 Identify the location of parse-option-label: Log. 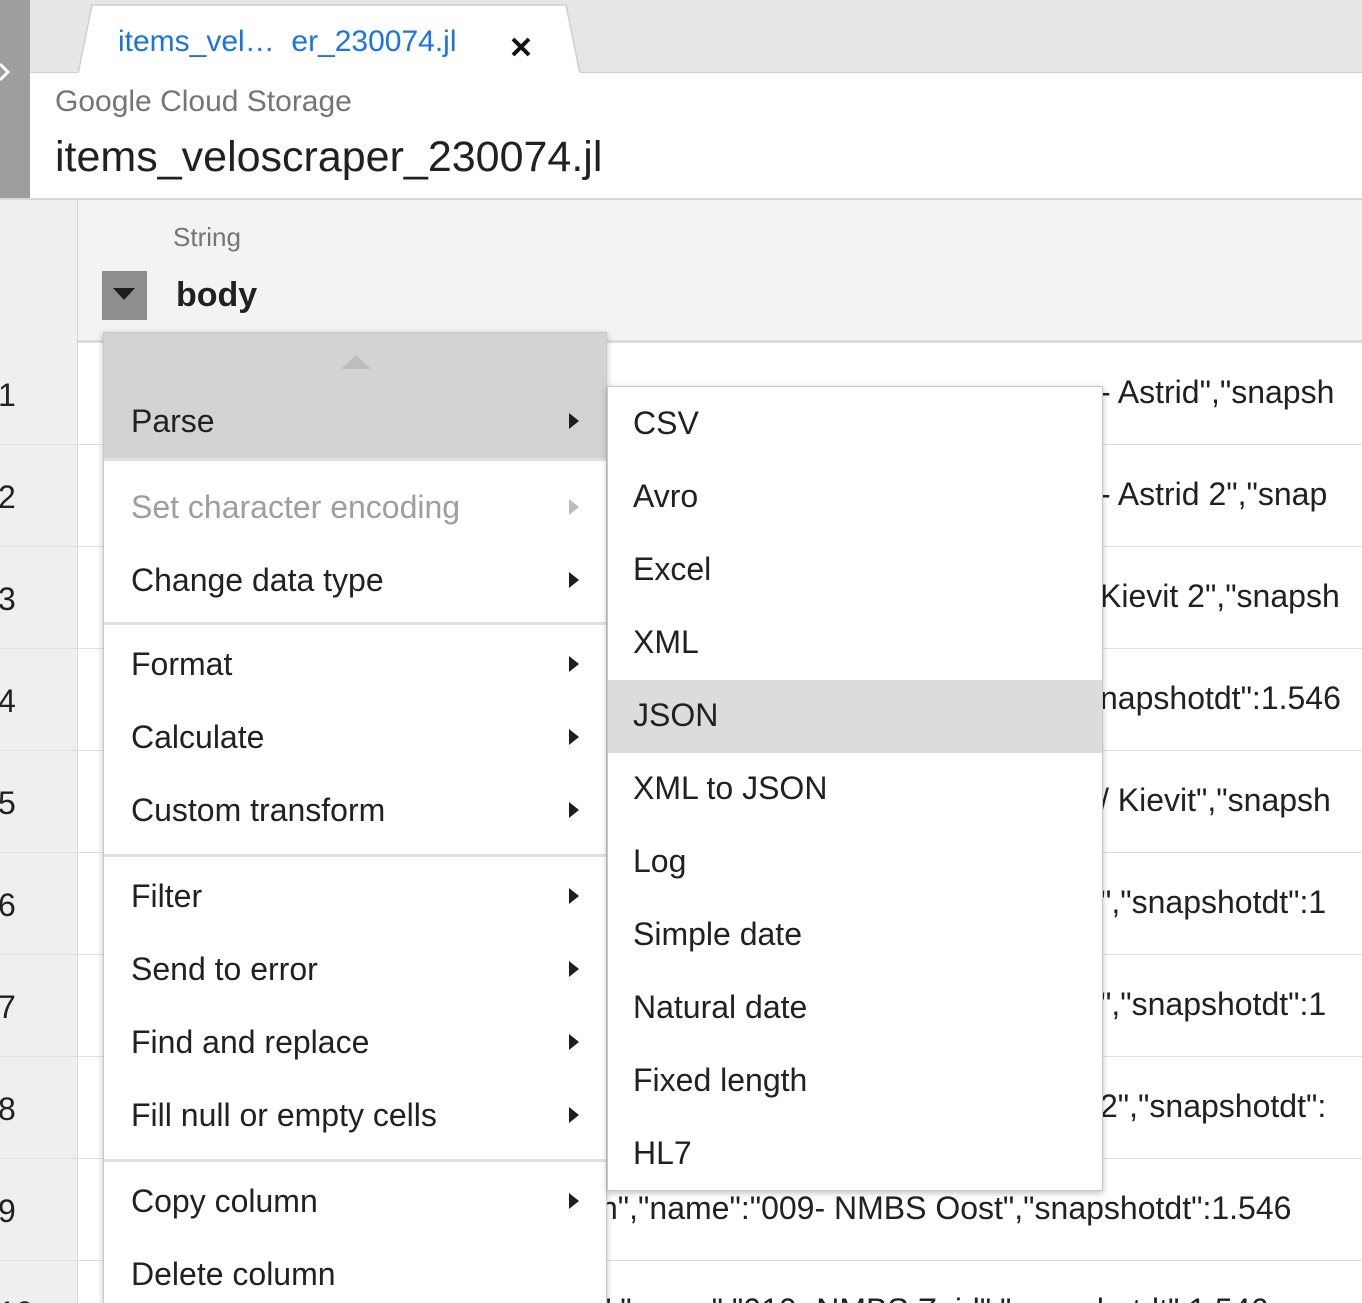
(660, 861).